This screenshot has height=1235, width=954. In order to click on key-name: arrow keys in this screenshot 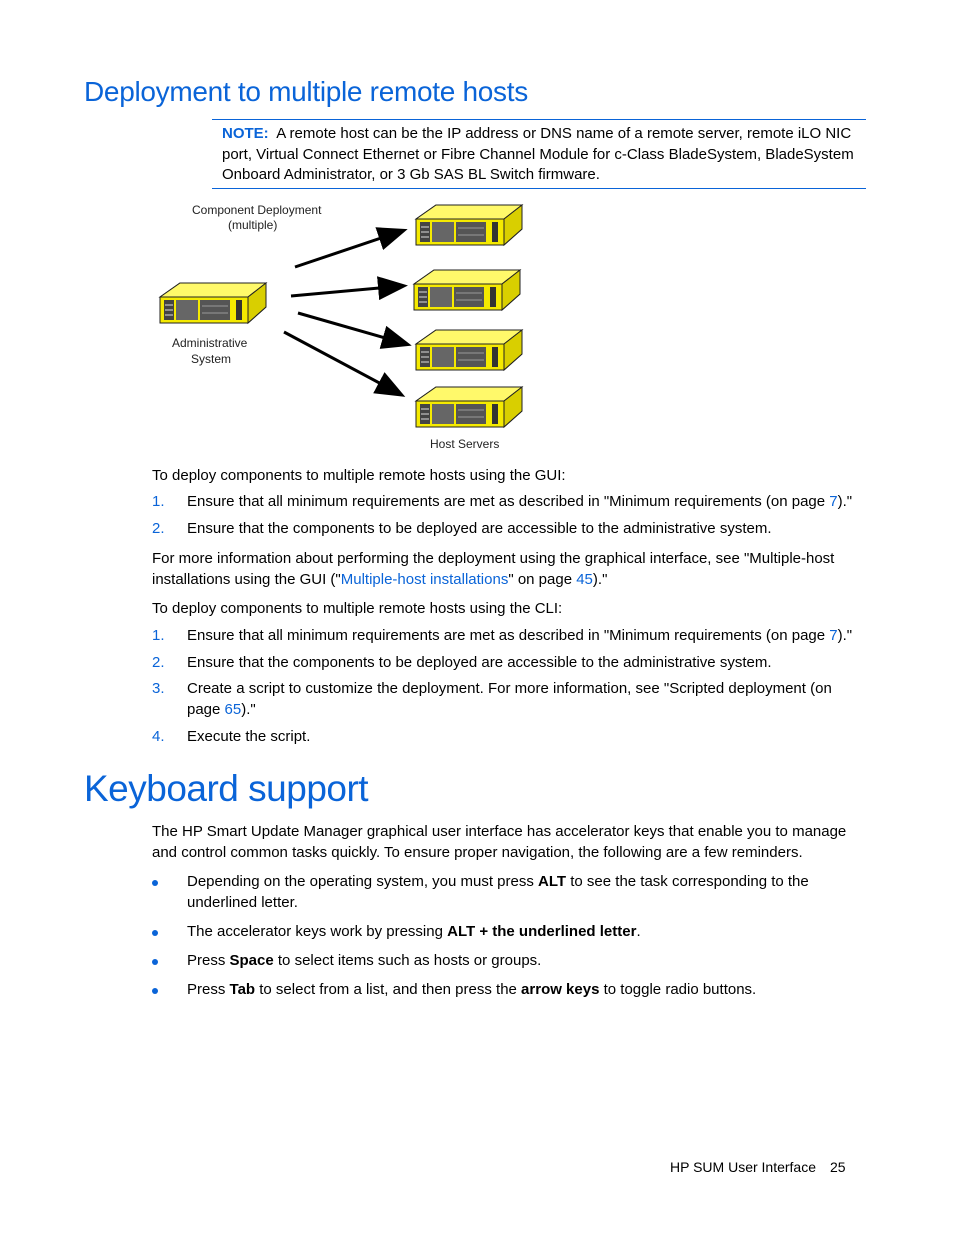, I will do `click(560, 989)`.